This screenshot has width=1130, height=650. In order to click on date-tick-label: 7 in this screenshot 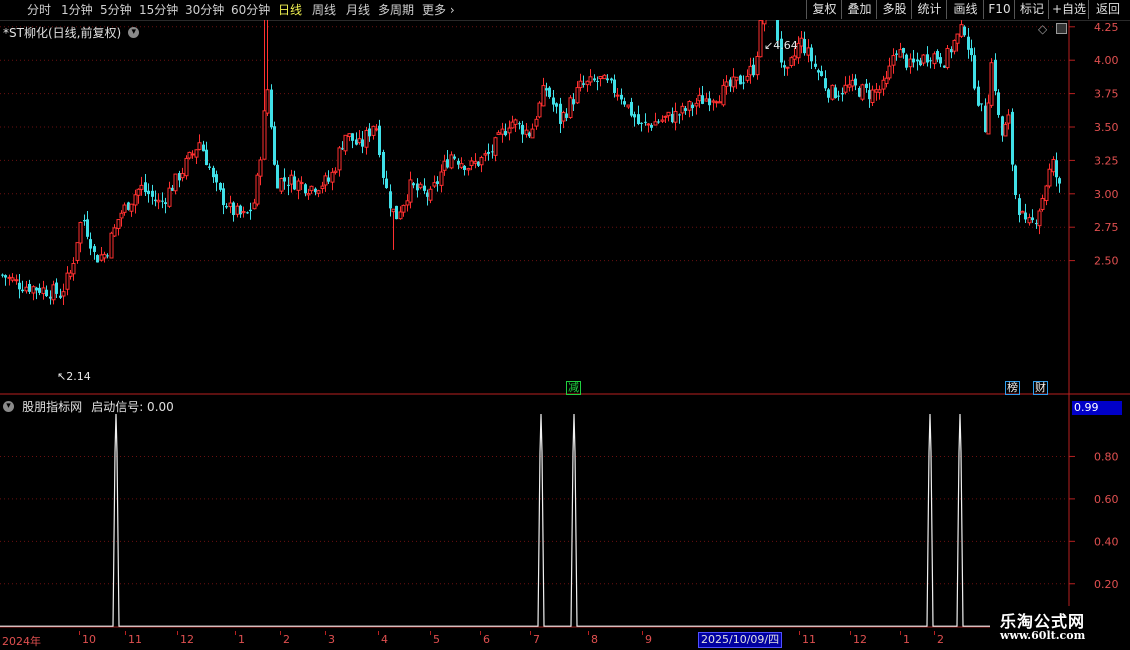, I will do `click(536, 639)`.